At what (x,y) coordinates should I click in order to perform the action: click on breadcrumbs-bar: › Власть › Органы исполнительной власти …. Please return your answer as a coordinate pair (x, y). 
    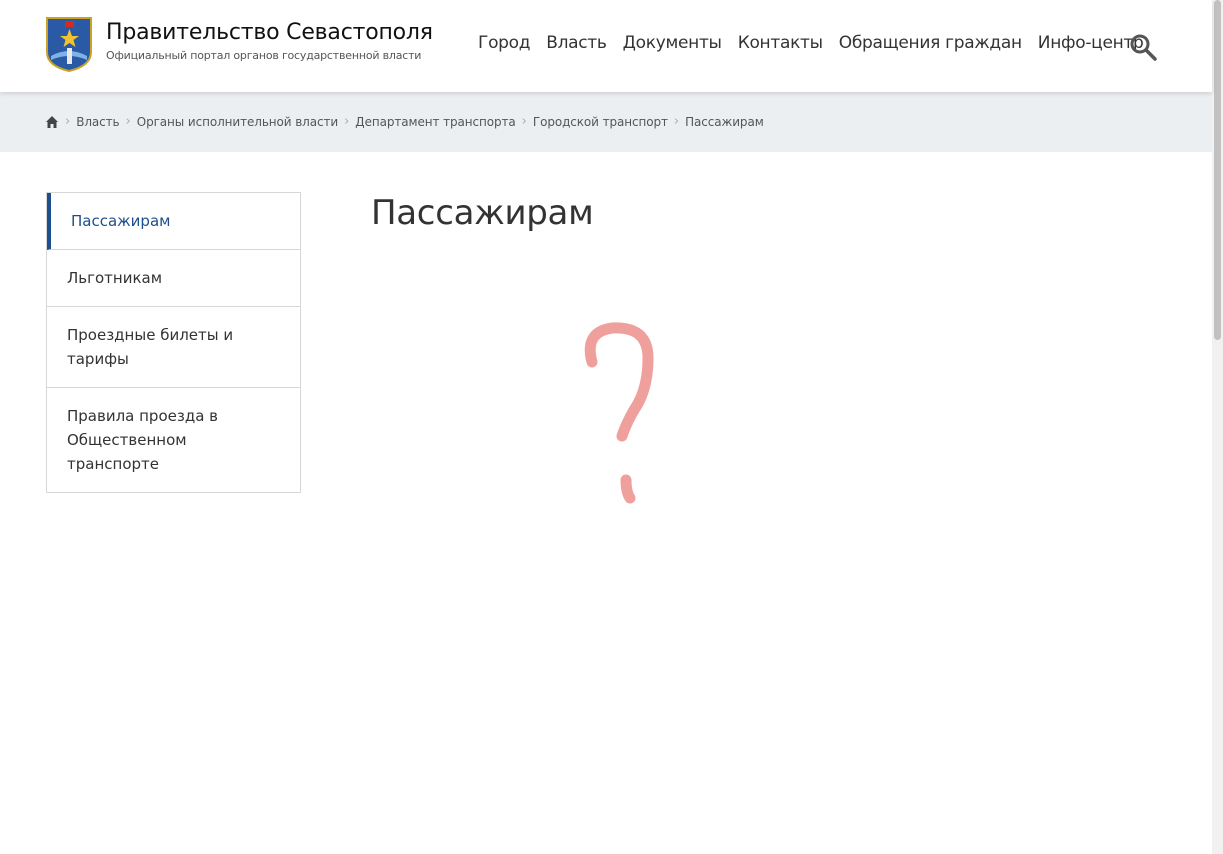
    Looking at the image, I should click on (606, 122).